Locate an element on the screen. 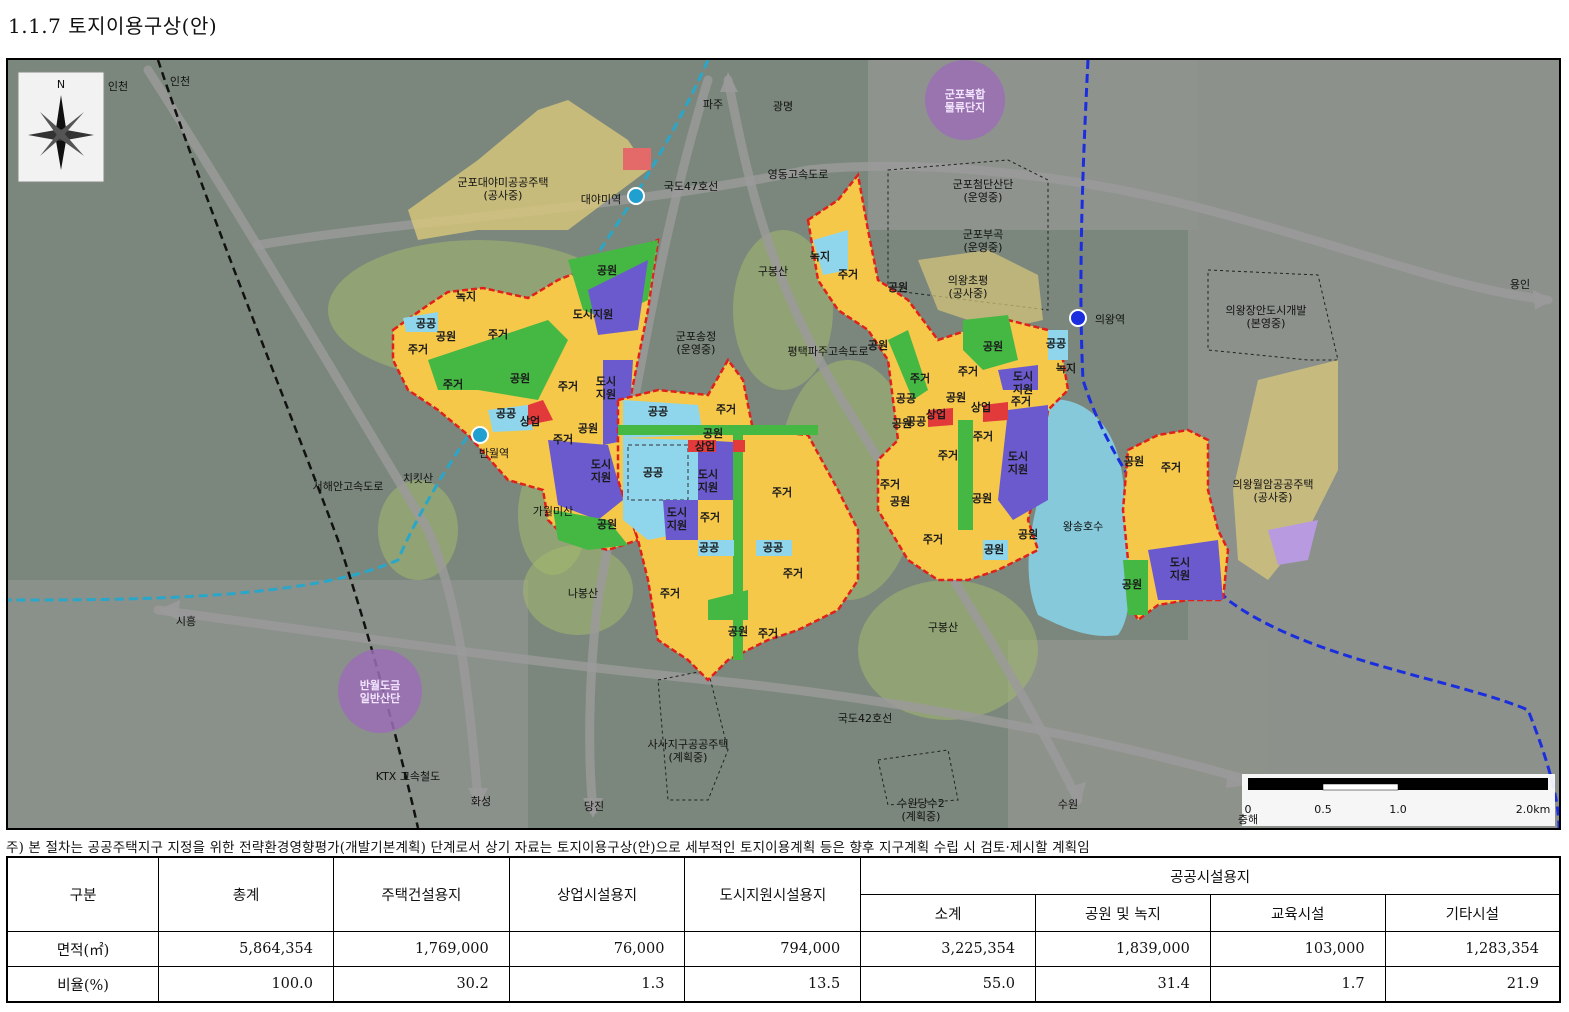 This screenshot has width=1569, height=1012. table-cell: 100.0 is located at coordinates (246, 984).